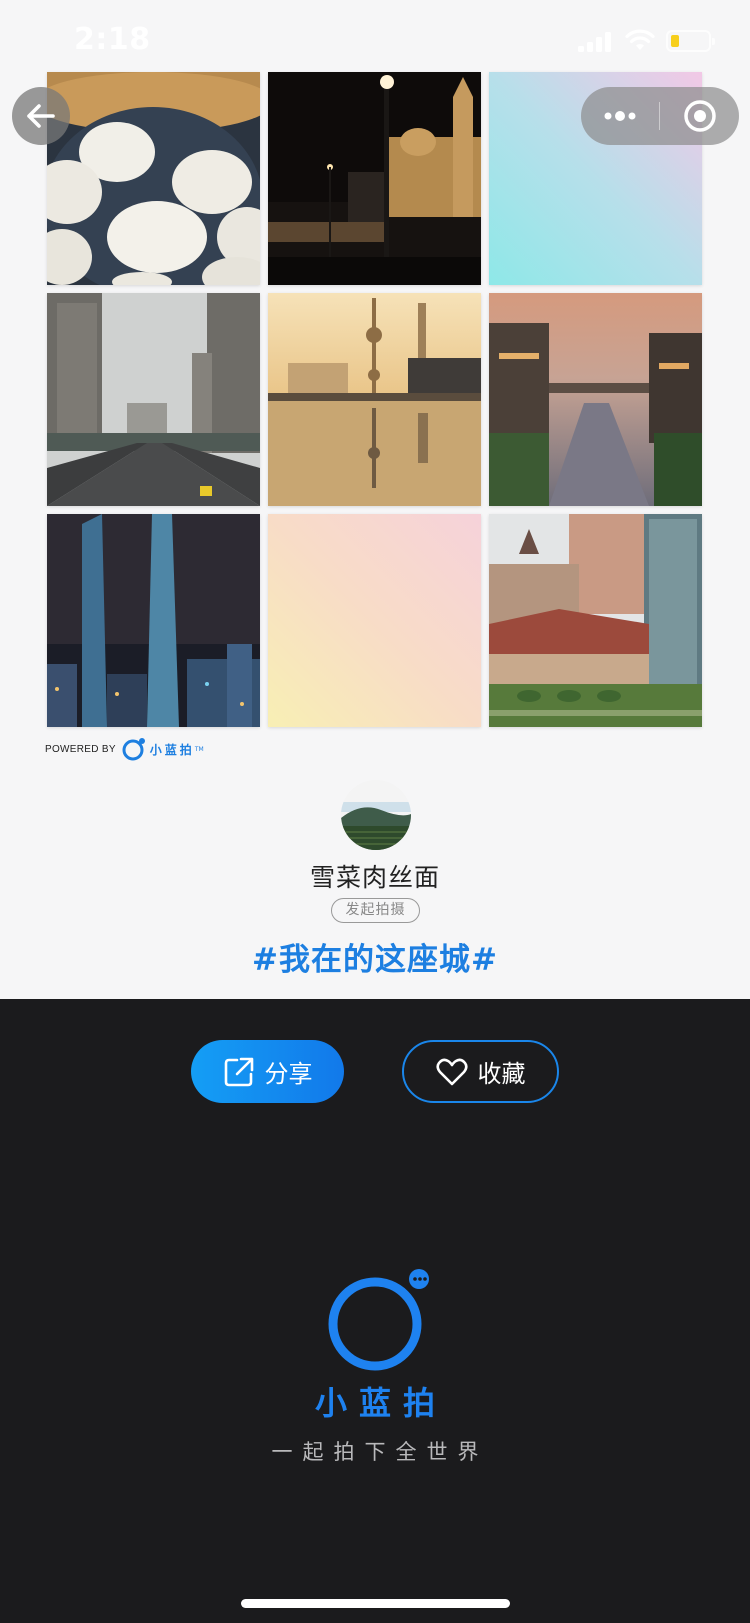 This screenshot has width=750, height=1623. What do you see at coordinates (153, 620) in the screenshot?
I see `photo-lujiazui-night` at bounding box center [153, 620].